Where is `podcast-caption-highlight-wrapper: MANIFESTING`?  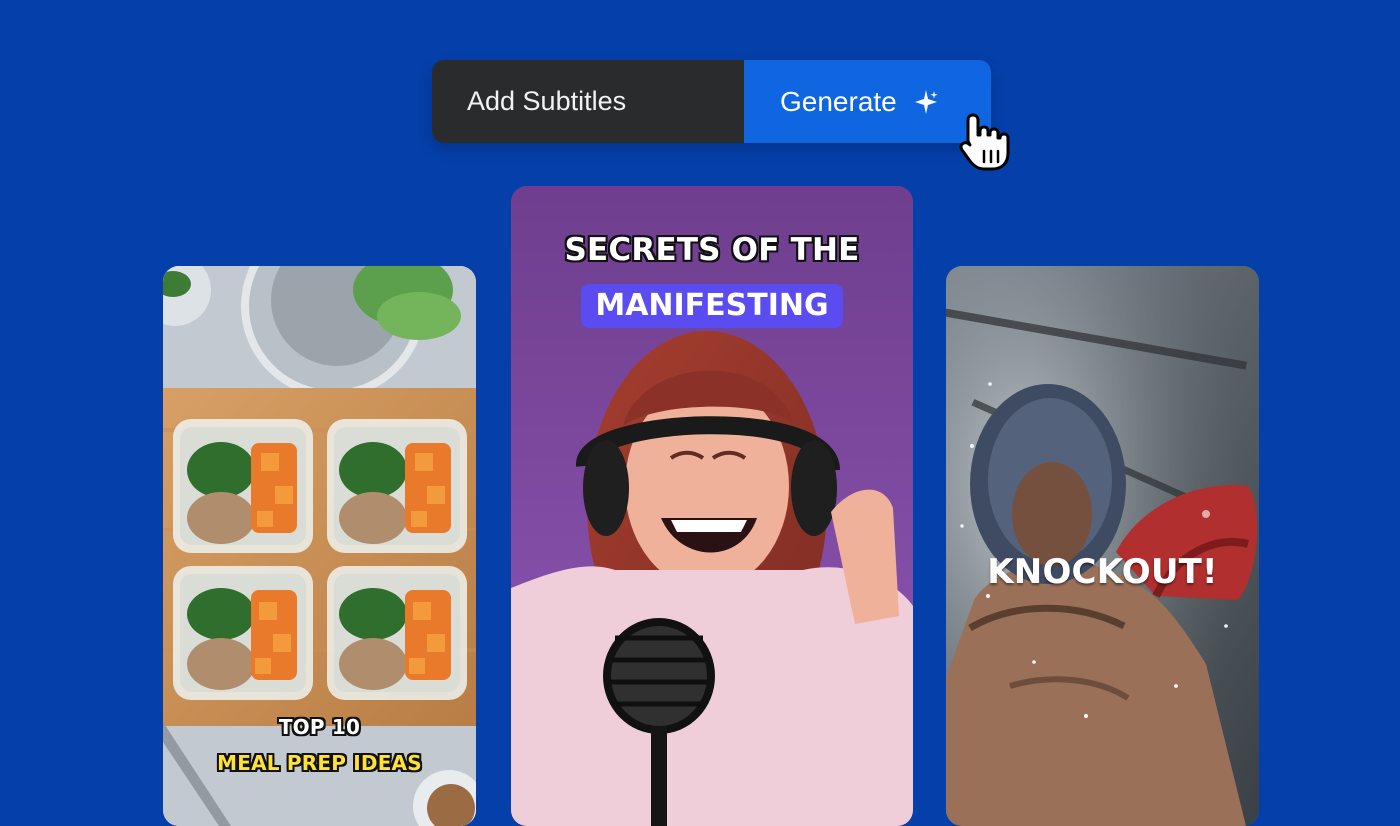 podcast-caption-highlight-wrapper: MANIFESTING is located at coordinates (712, 306).